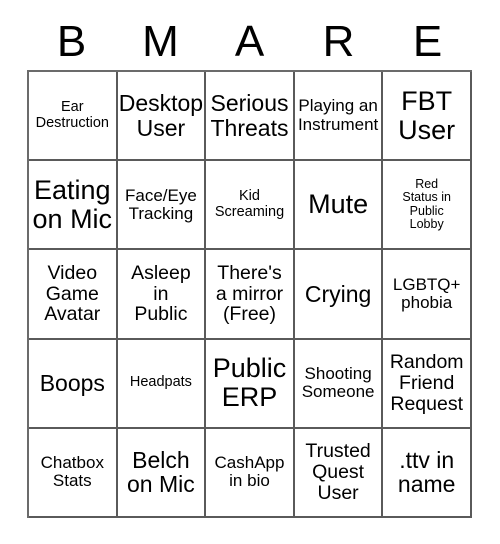  I want to click on bingo-cell: Eating on Mic, so click(73, 206).